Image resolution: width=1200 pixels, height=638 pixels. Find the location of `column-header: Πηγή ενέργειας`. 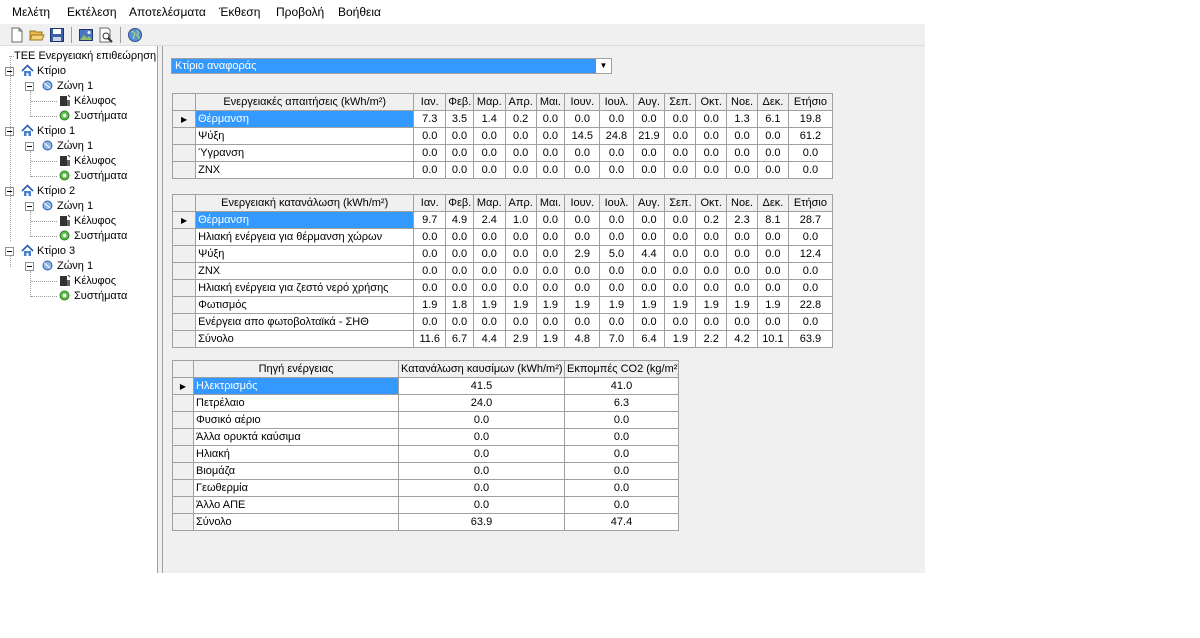

column-header: Πηγή ενέργειας is located at coordinates (296, 369).